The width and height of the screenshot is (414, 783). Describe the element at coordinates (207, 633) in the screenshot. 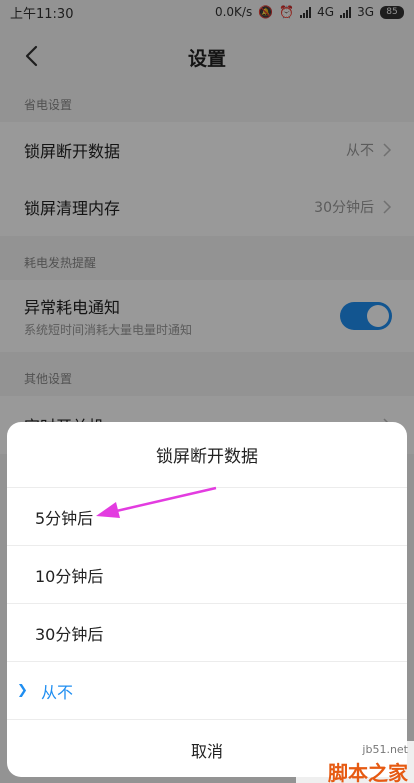

I see `option-30min: 30分钟后` at that location.